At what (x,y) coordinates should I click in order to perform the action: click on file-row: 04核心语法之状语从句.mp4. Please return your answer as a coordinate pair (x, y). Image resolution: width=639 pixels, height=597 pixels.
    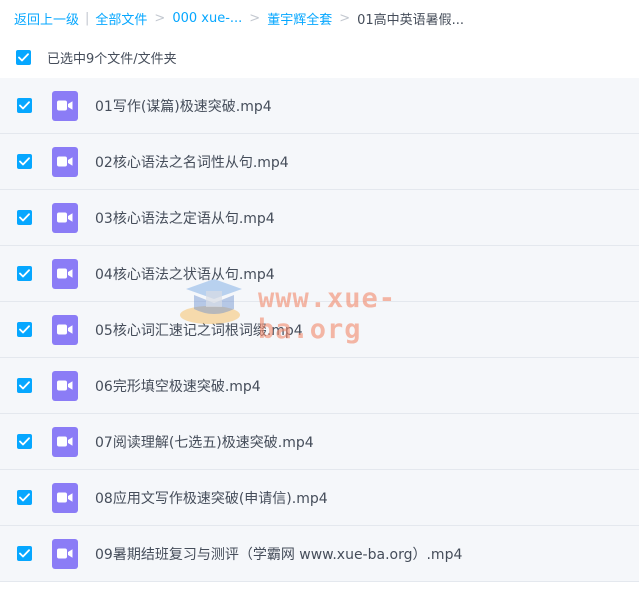
    Looking at the image, I should click on (319, 274).